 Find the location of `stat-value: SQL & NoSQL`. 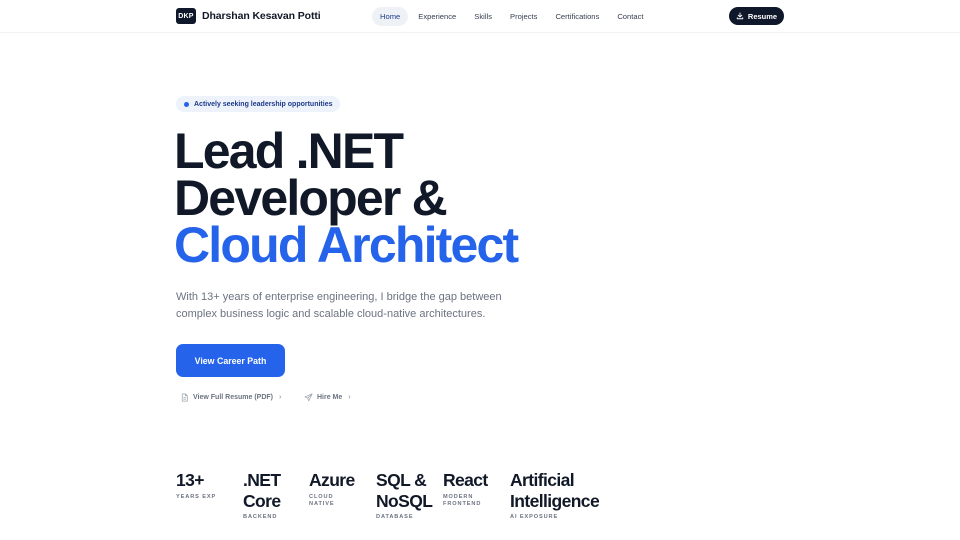

stat-value: SQL & NoSQL is located at coordinates (404, 490).